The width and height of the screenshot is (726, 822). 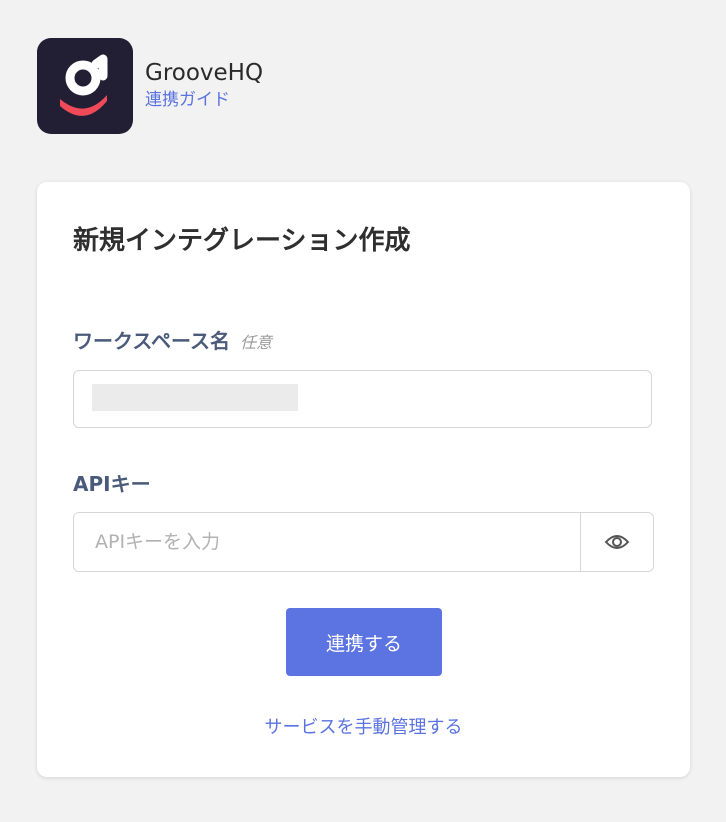 I want to click on api-key-input, so click(x=327, y=542).